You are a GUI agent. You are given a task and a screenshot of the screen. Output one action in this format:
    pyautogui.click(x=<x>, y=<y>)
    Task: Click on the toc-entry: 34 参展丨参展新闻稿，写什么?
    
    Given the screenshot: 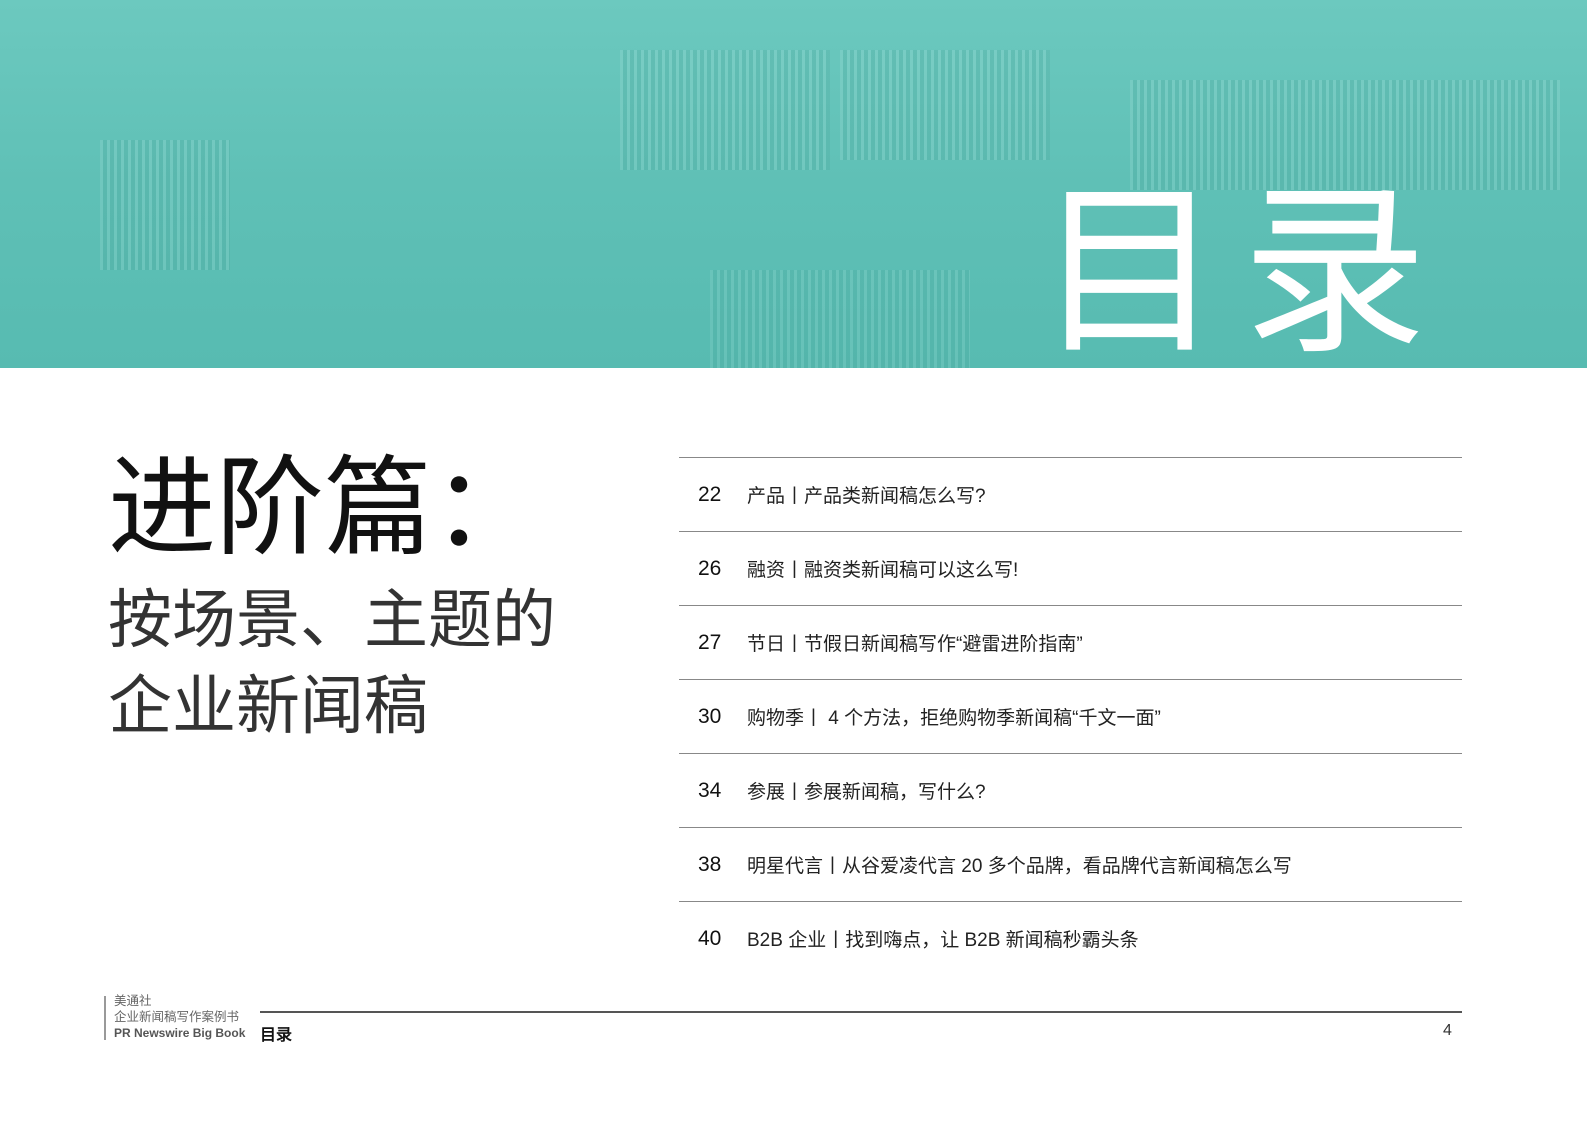 What is the action you would take?
    pyautogui.click(x=1070, y=790)
    